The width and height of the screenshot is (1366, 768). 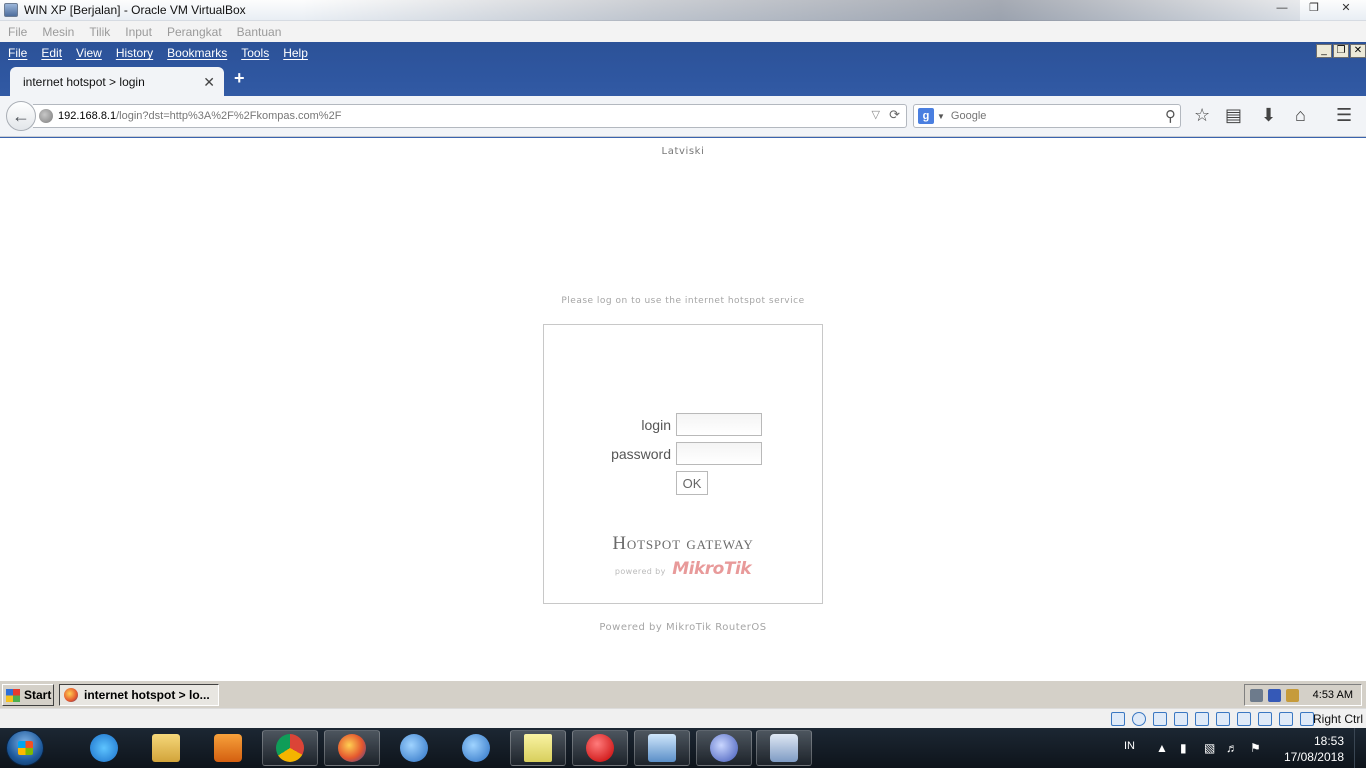 I want to click on vbox-menu-perangkat: Perangkat, so click(x=194, y=32).